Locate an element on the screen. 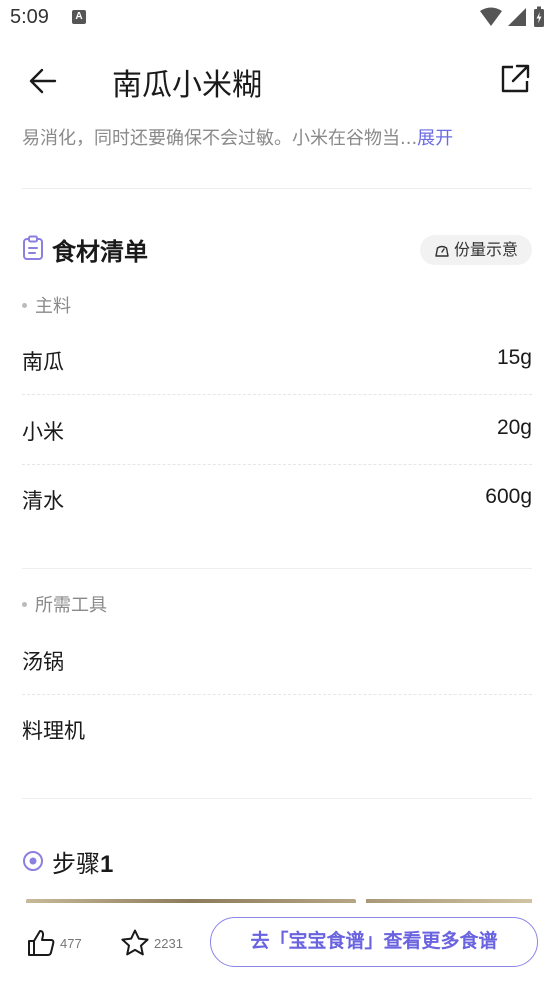 The width and height of the screenshot is (554, 984). bottom-action-bar: 477 2231 去「宝宝食谱」查看更多食谱 is located at coordinates (277, 944).